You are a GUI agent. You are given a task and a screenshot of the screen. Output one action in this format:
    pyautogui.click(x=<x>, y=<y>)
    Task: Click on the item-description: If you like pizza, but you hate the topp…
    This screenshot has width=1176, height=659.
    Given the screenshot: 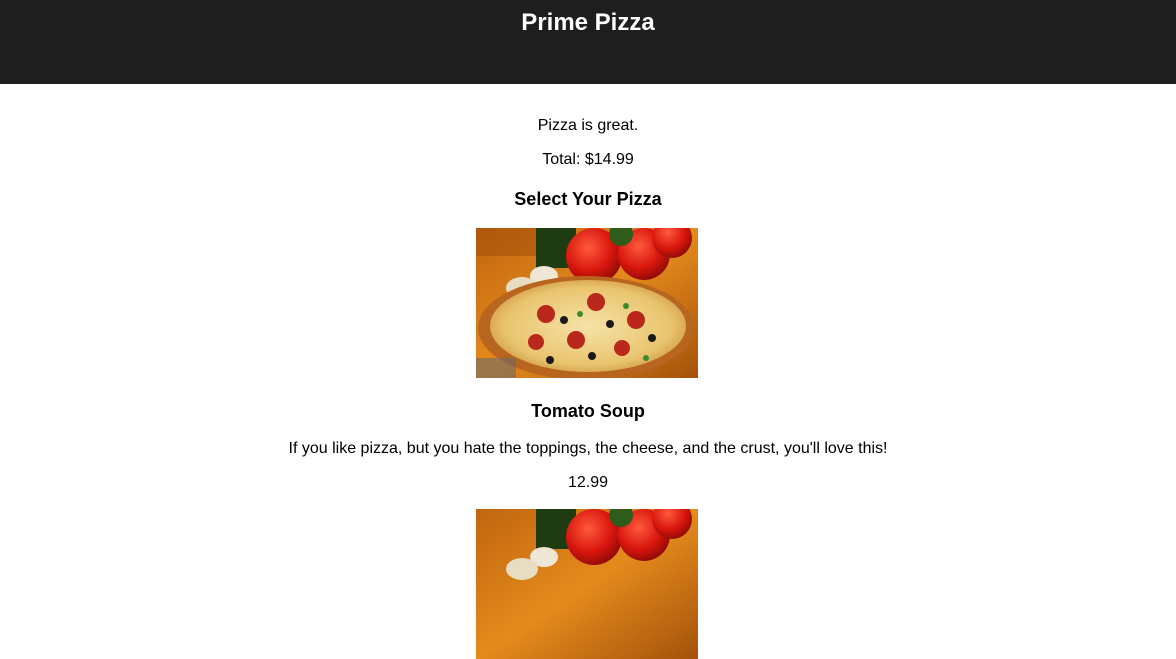 What is the action you would take?
    pyautogui.click(x=588, y=448)
    